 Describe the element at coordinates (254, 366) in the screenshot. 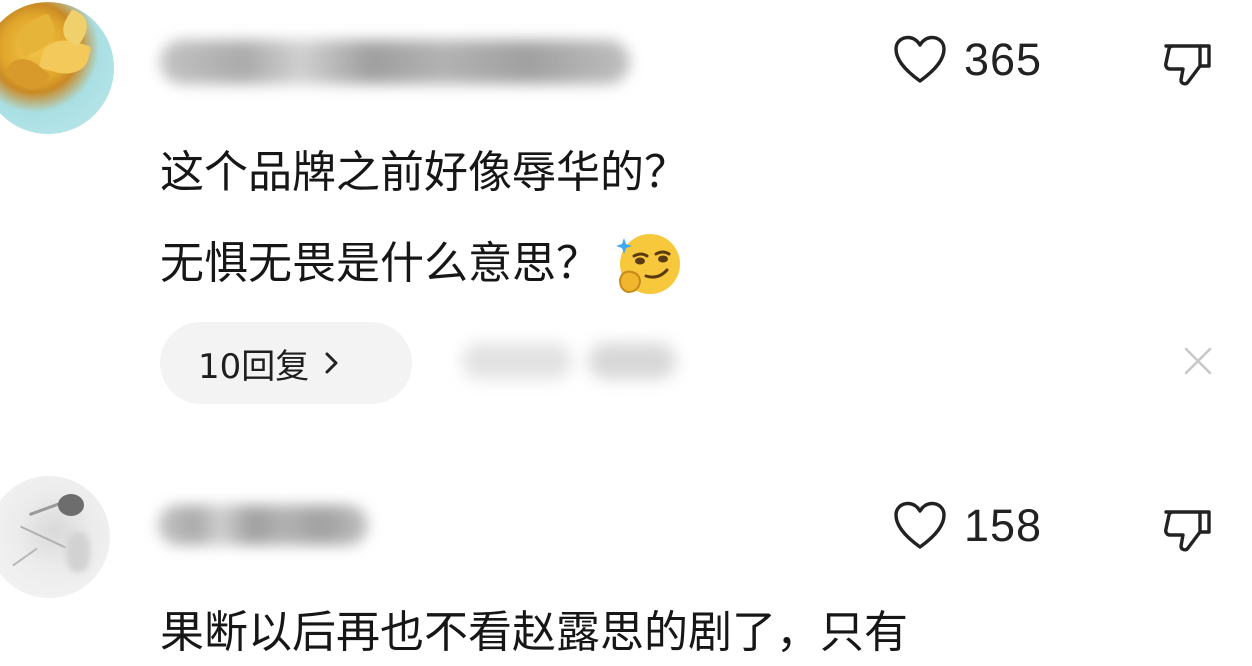

I see `replies-label: 10回复` at that location.